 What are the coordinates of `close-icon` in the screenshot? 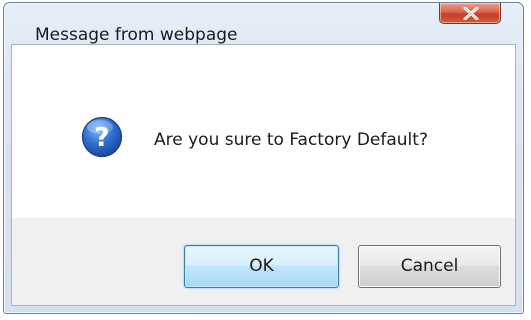 It's located at (471, 13).